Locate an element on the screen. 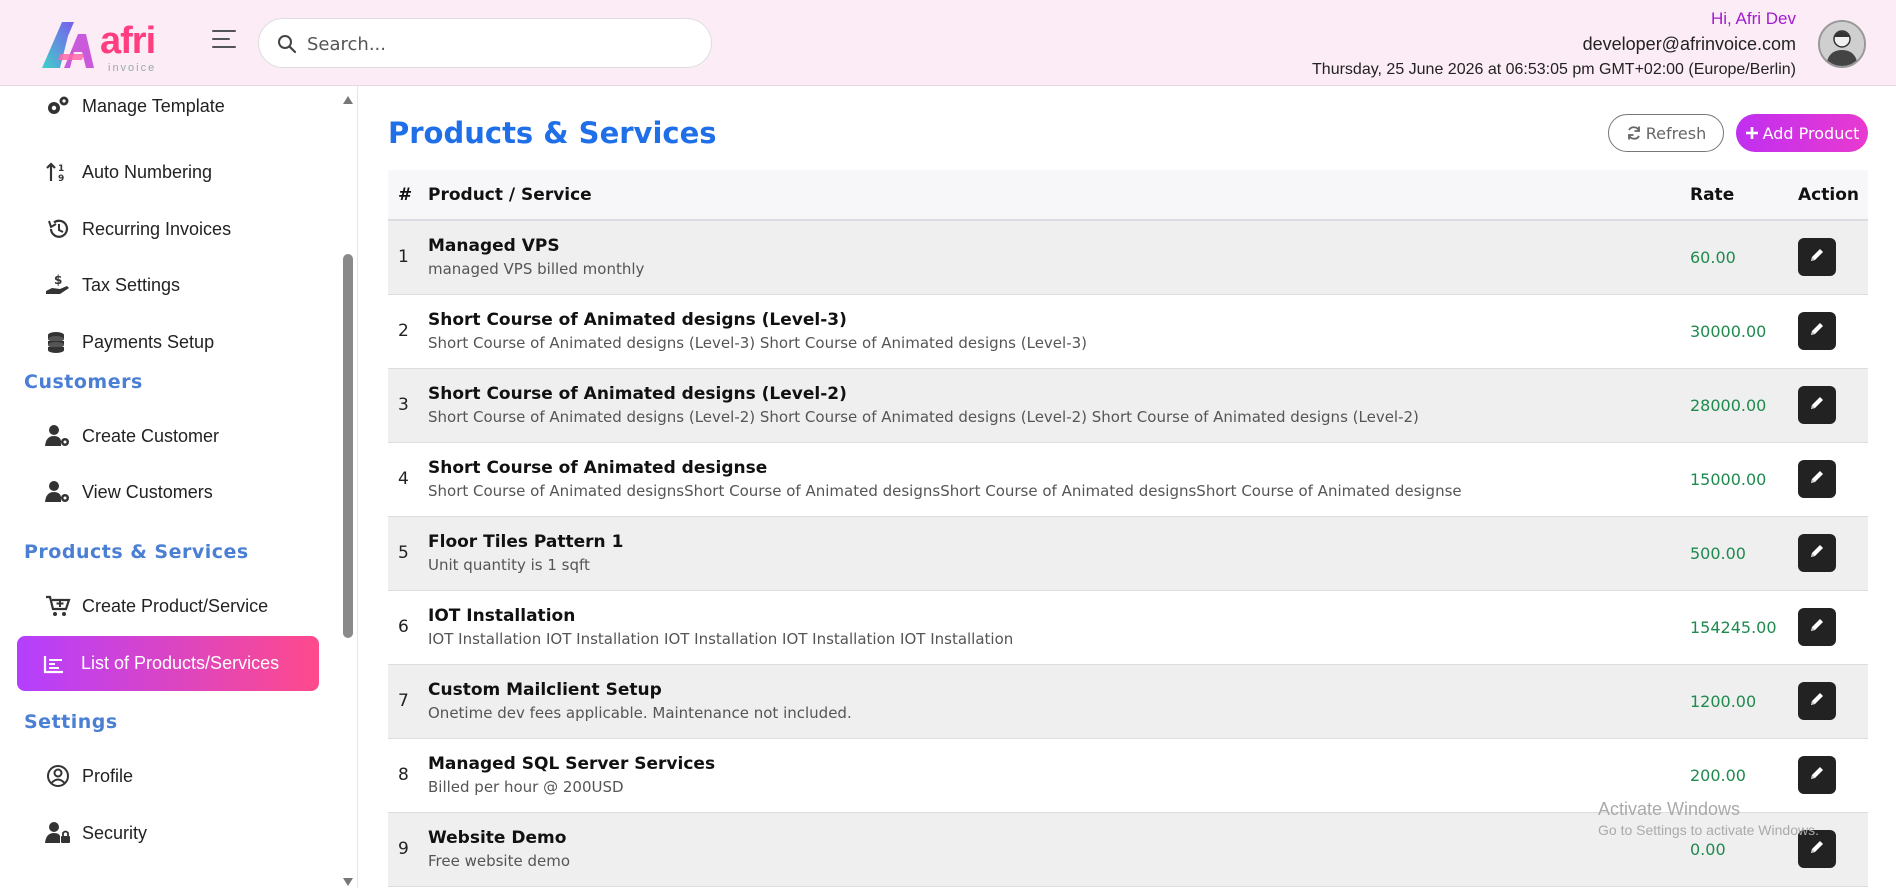 Image resolution: width=1896 pixels, height=888 pixels. row-number: 8 is located at coordinates (403, 775).